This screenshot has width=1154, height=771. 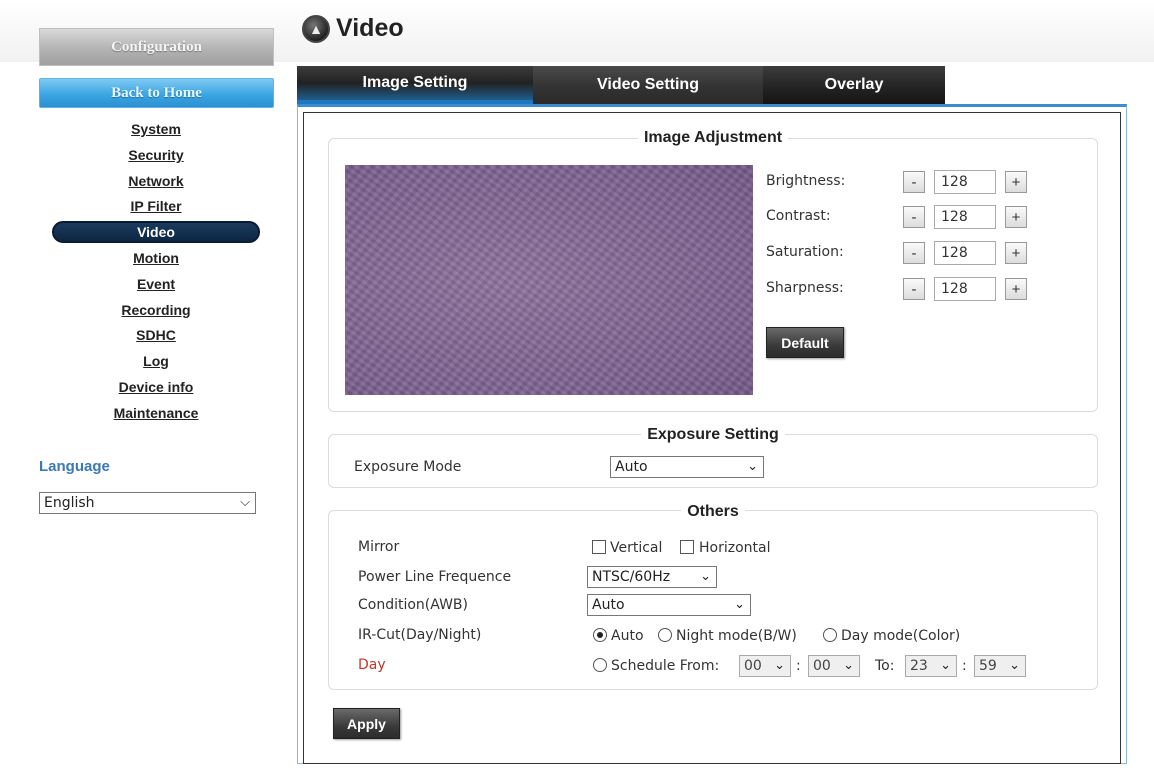 What do you see at coordinates (806, 181) in the screenshot?
I see `brightness-label: Brightness:` at bounding box center [806, 181].